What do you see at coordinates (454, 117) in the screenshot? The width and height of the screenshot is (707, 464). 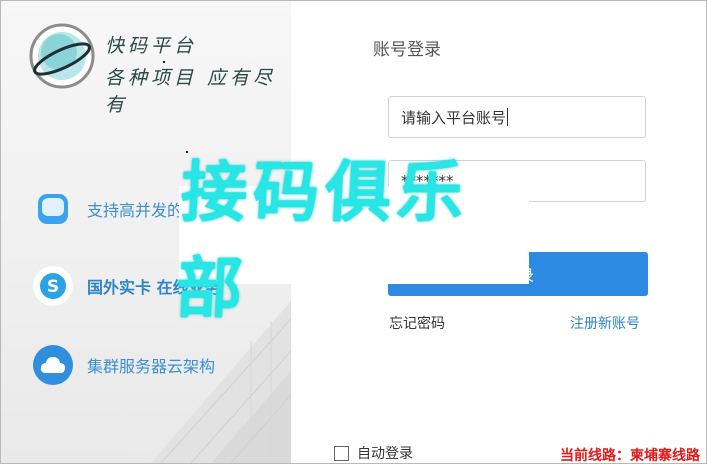 I see `account-input-placeholder: 请输入平台账号` at bounding box center [454, 117].